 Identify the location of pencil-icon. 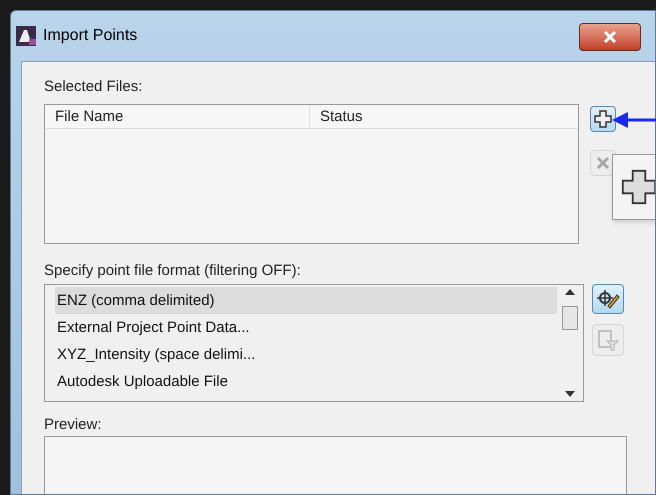
(608, 299).